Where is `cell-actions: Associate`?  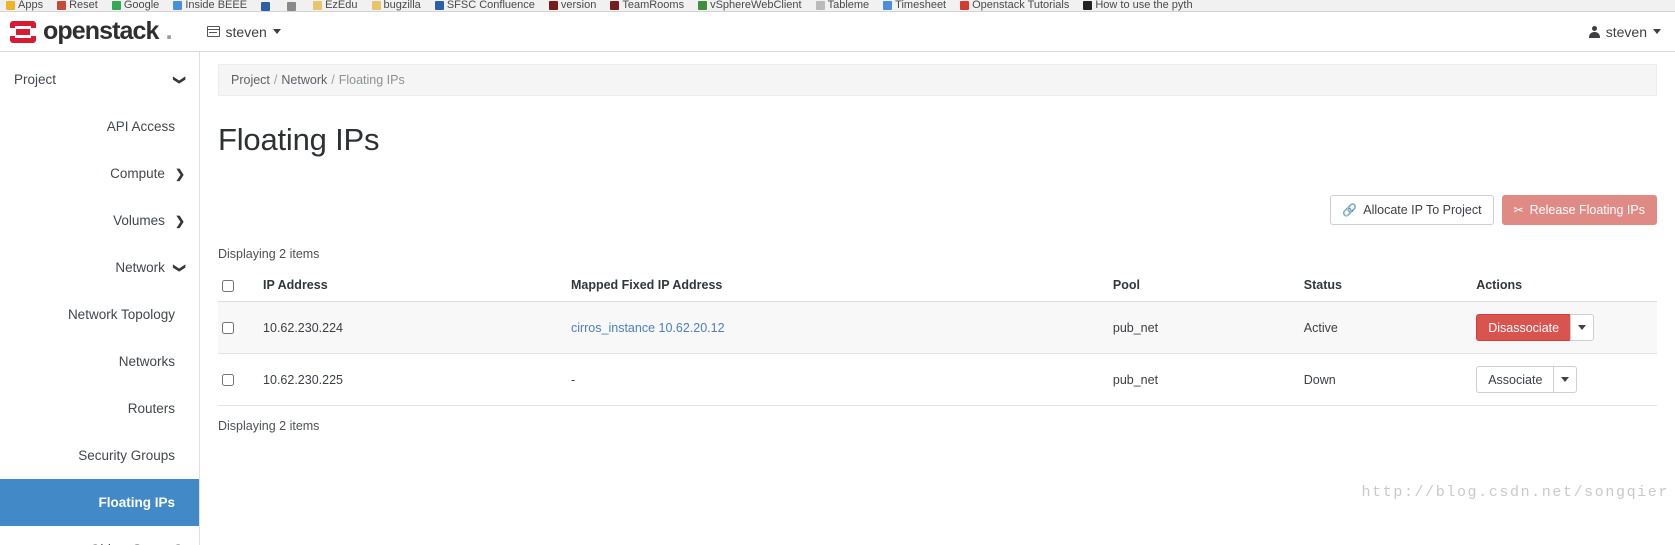
cell-actions: Associate is located at coordinates (1564, 379).